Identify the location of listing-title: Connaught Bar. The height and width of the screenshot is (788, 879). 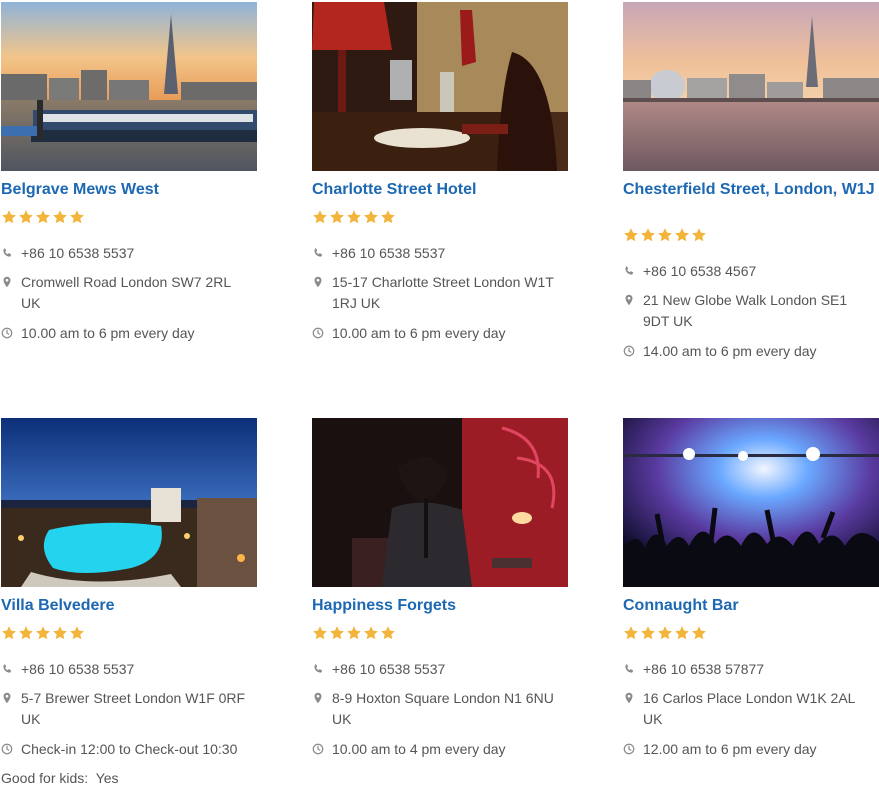
(751, 606).